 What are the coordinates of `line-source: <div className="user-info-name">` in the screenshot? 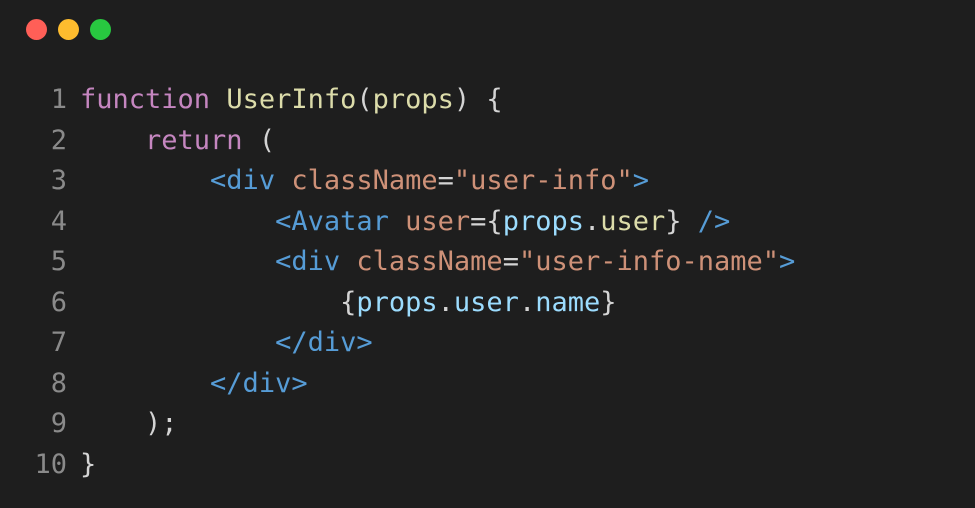 It's located at (431, 262).